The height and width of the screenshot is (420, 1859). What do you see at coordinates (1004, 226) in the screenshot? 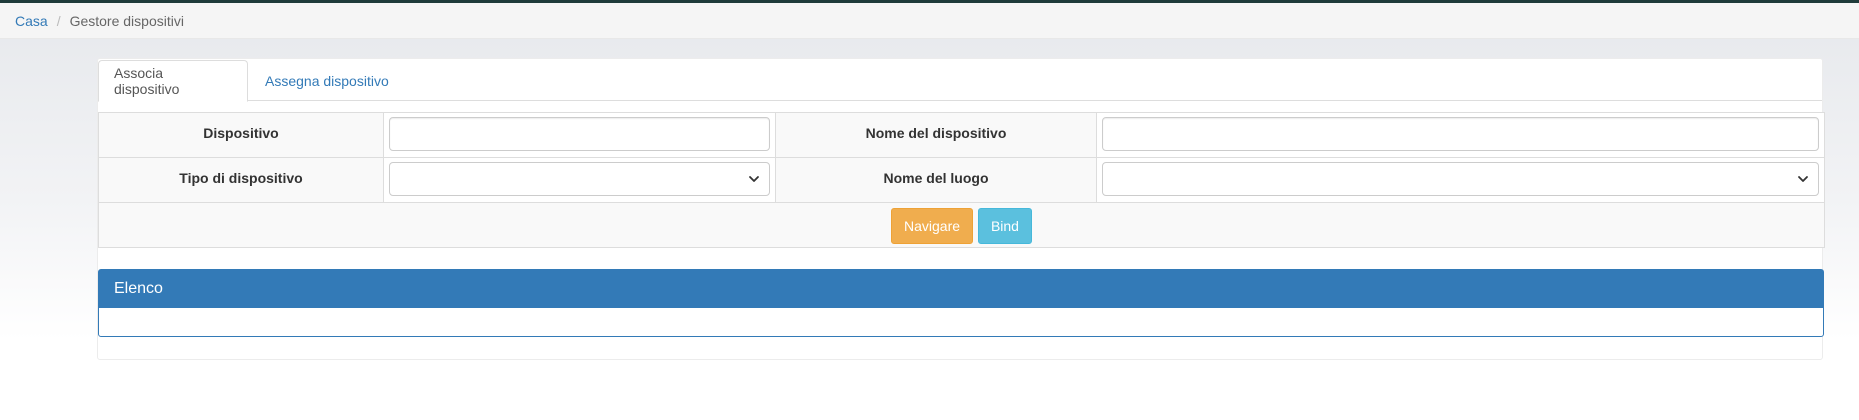
I see `bind-button: Bind` at bounding box center [1004, 226].